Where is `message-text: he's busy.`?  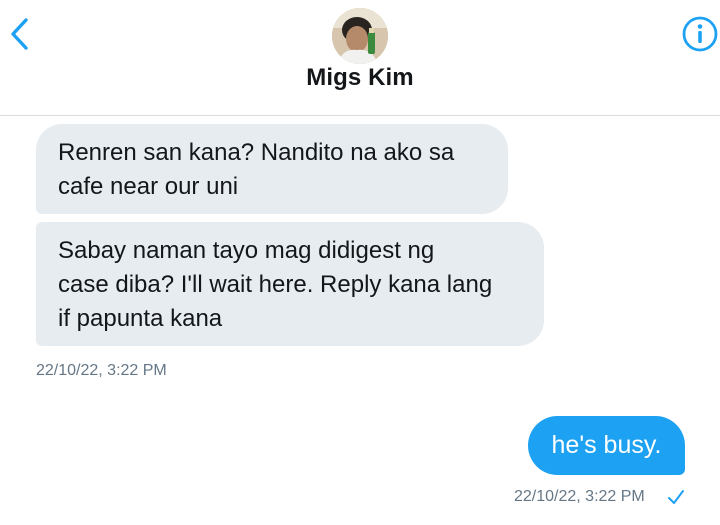
message-text: he's busy. is located at coordinates (606, 445).